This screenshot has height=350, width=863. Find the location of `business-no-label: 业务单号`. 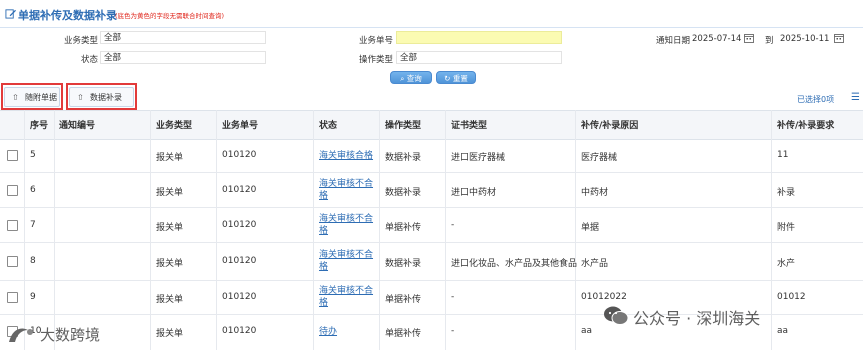

business-no-label: 业务单号 is located at coordinates (375, 41).